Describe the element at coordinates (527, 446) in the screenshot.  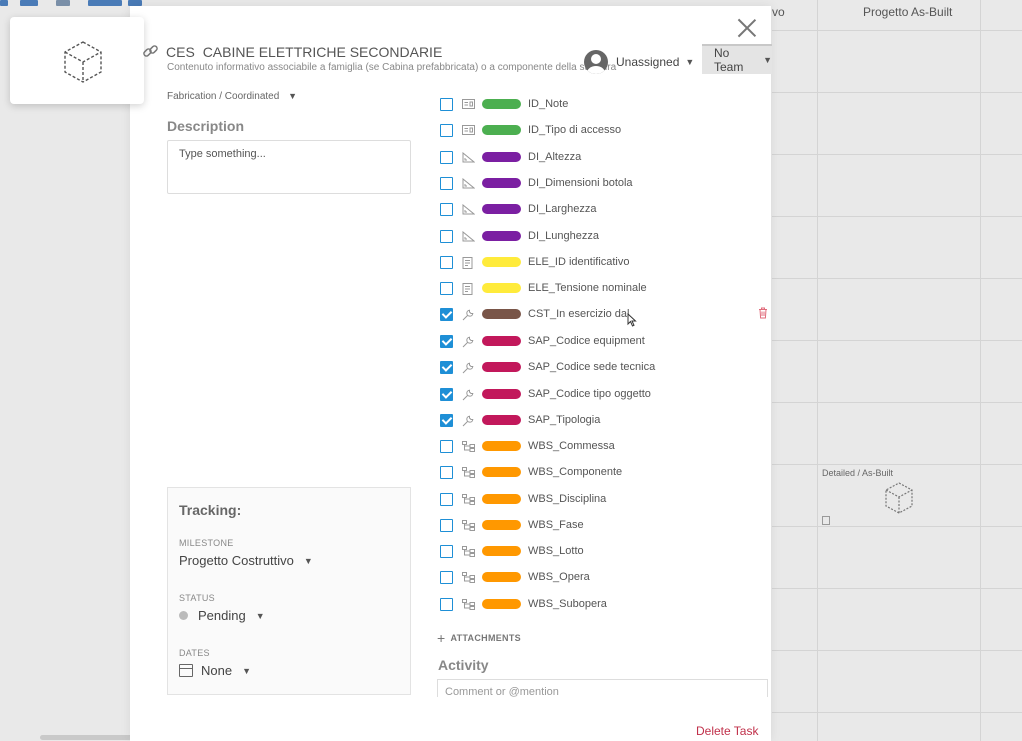
I see `parameter-row: WBS_Commessa` at that location.